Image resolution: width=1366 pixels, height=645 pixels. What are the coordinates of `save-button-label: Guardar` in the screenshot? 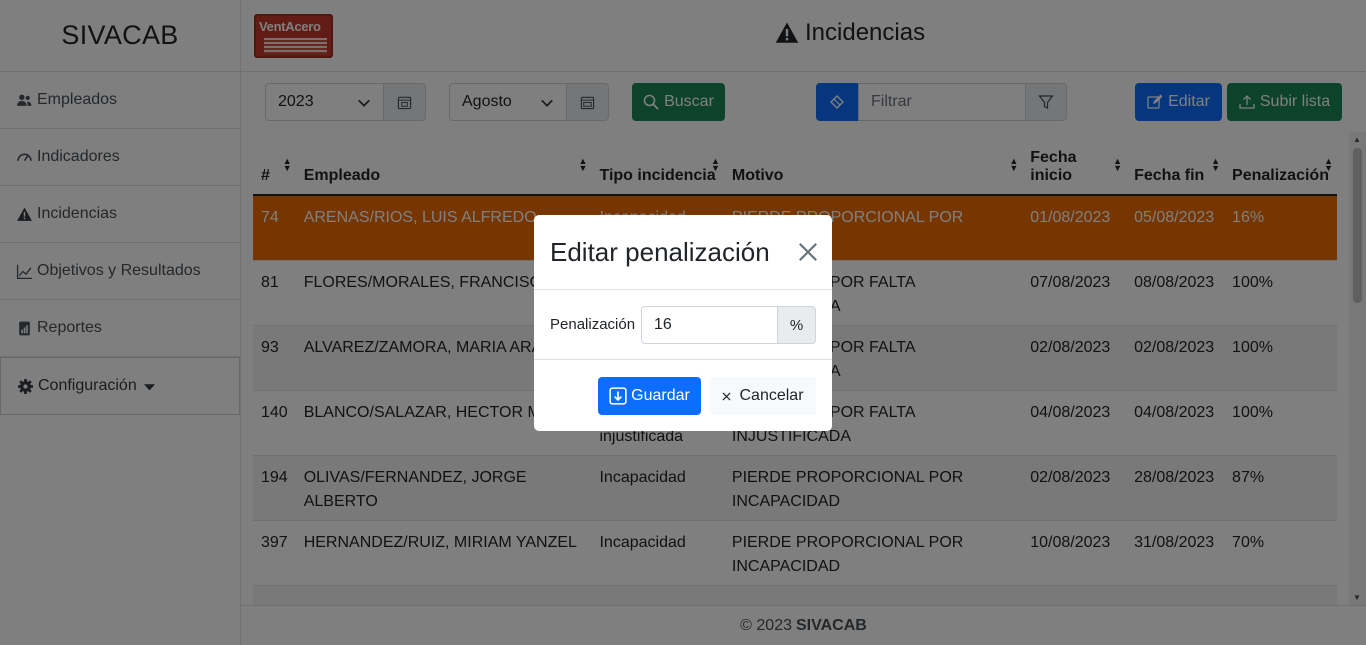 It's located at (660, 395).